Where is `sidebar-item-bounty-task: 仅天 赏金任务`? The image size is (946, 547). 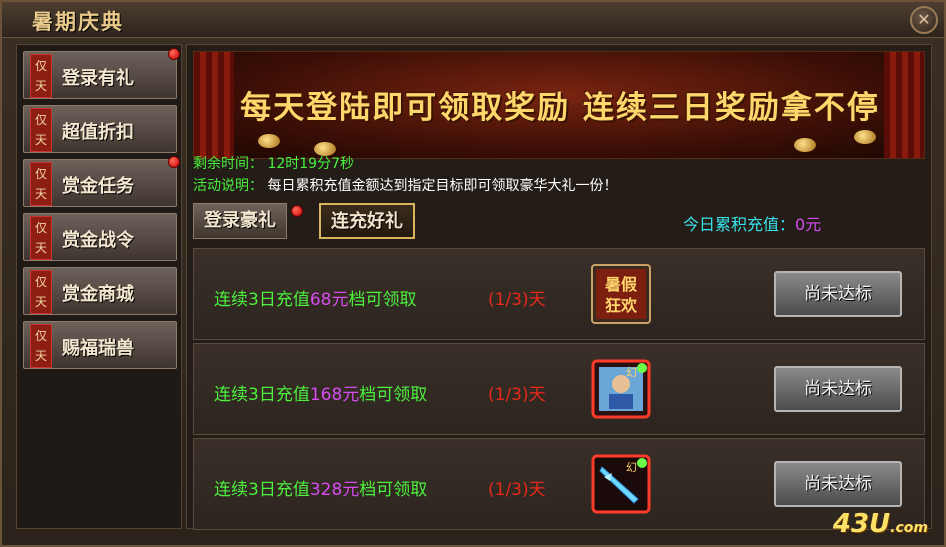
sidebar-item-bounty-task: 仅天 赏金任务 is located at coordinates (101, 181).